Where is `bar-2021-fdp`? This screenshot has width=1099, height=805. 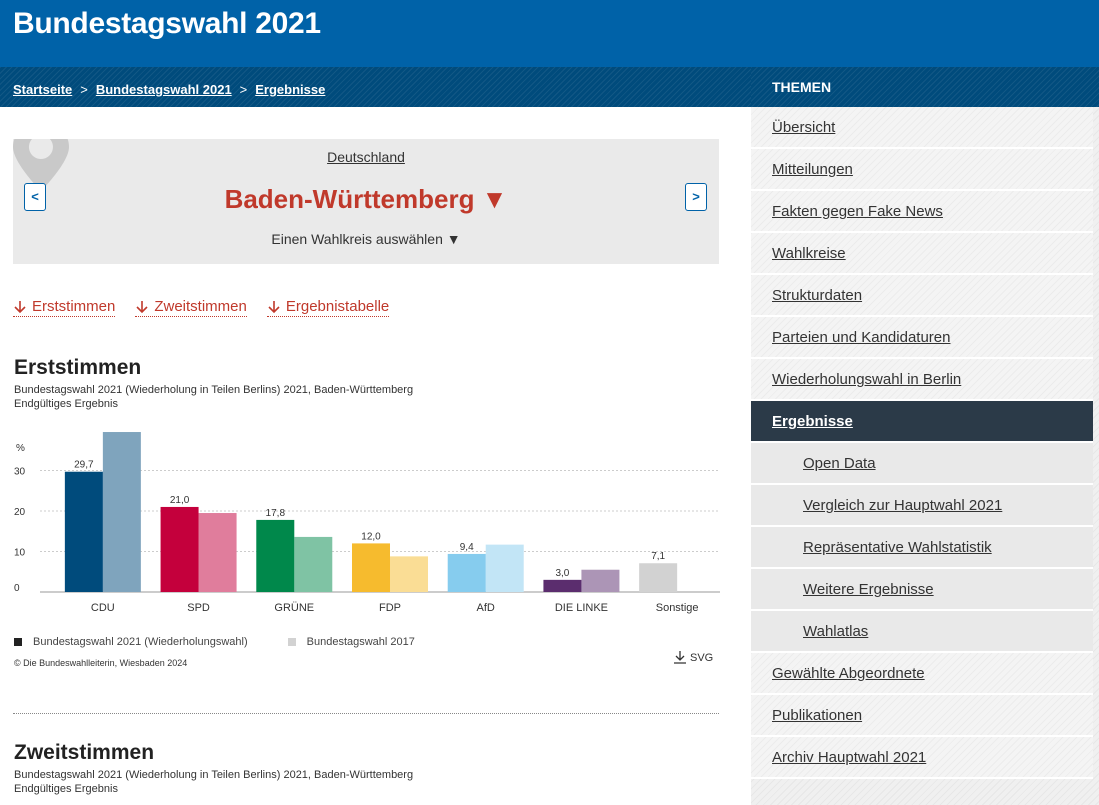
bar-2021-fdp is located at coordinates (371, 567).